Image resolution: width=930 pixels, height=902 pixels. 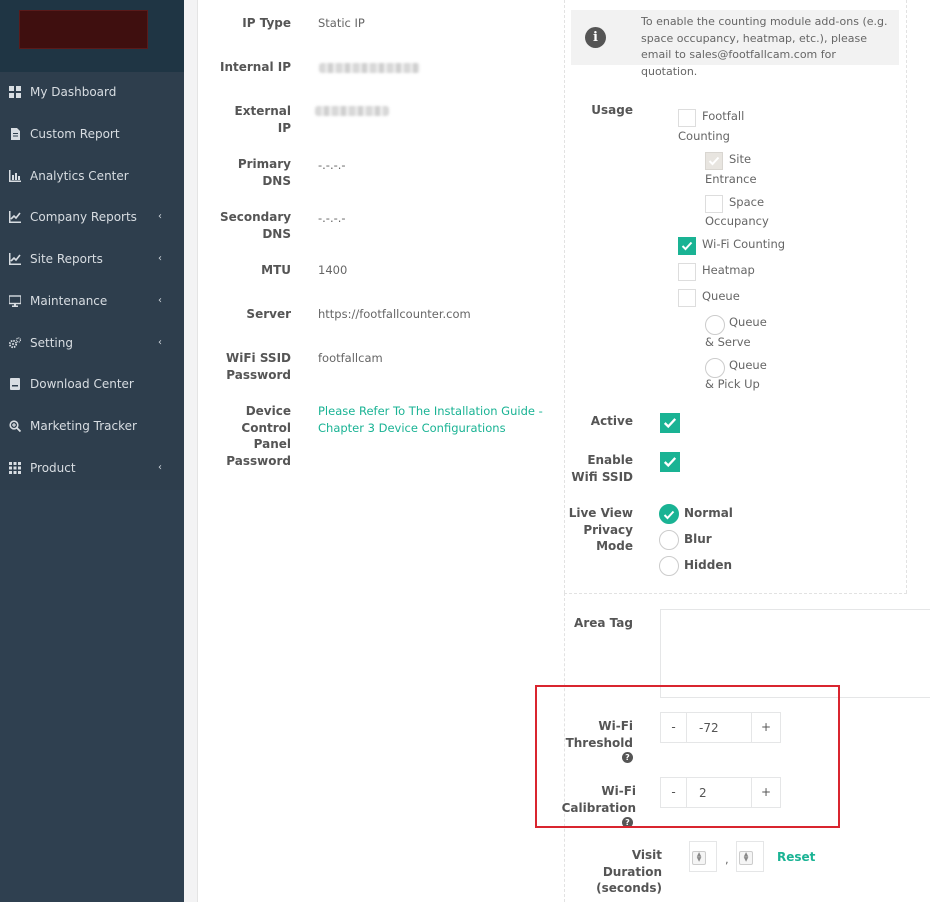 I want to click on active-checkbox, so click(x=670, y=423).